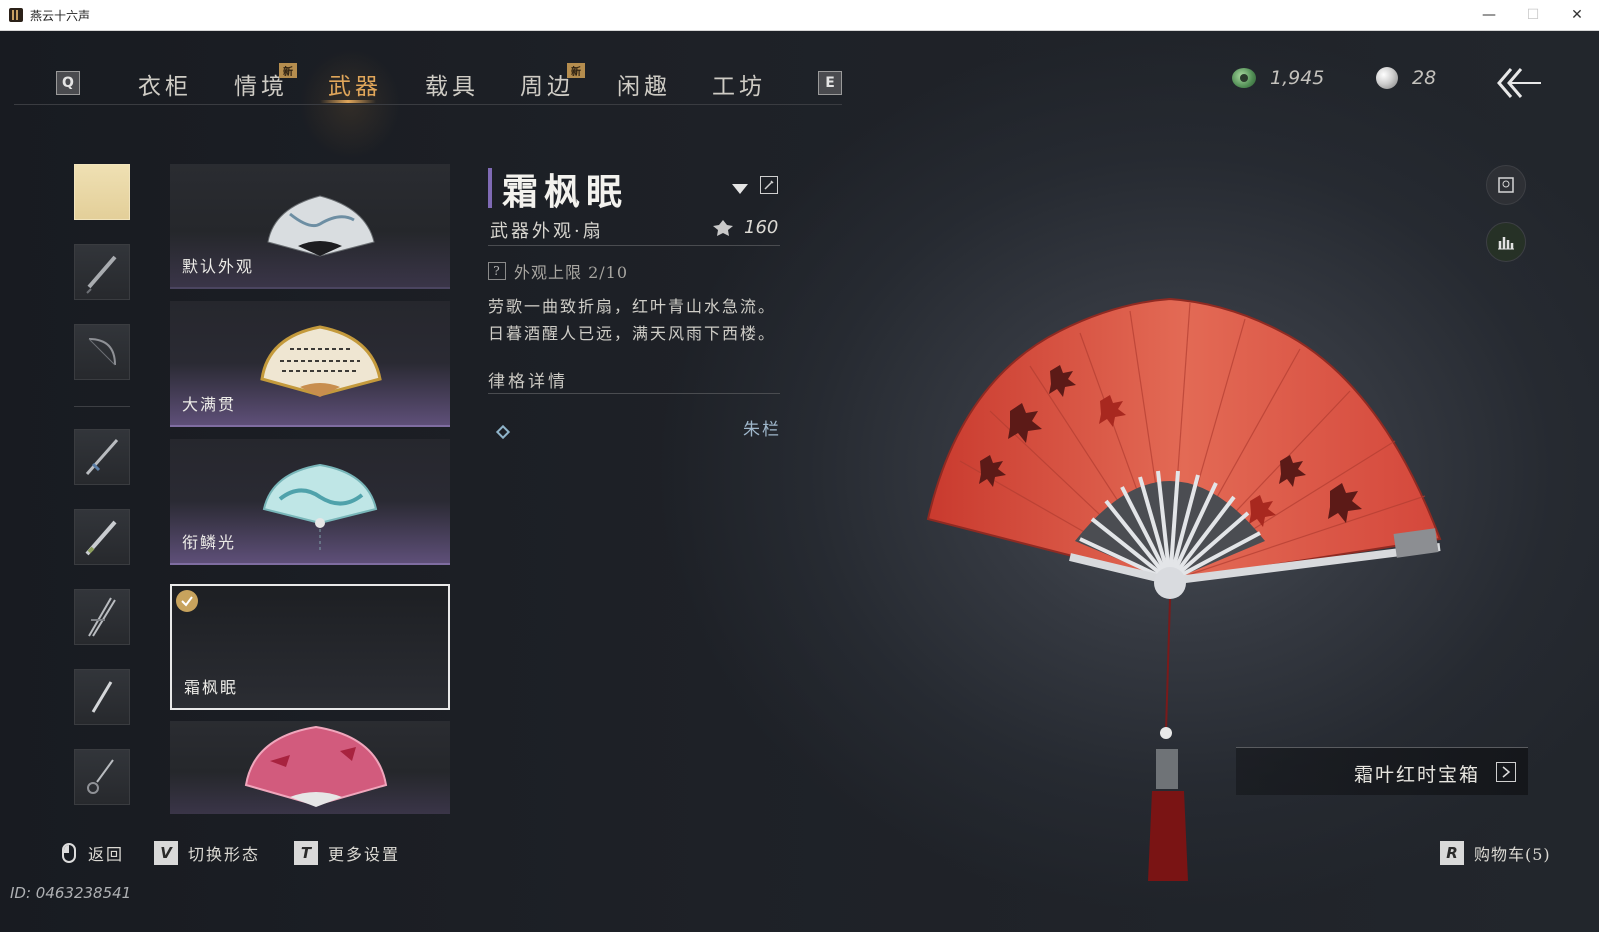 The height and width of the screenshot is (932, 1599). I want to click on tab-workshop: 工坊, so click(739, 84).